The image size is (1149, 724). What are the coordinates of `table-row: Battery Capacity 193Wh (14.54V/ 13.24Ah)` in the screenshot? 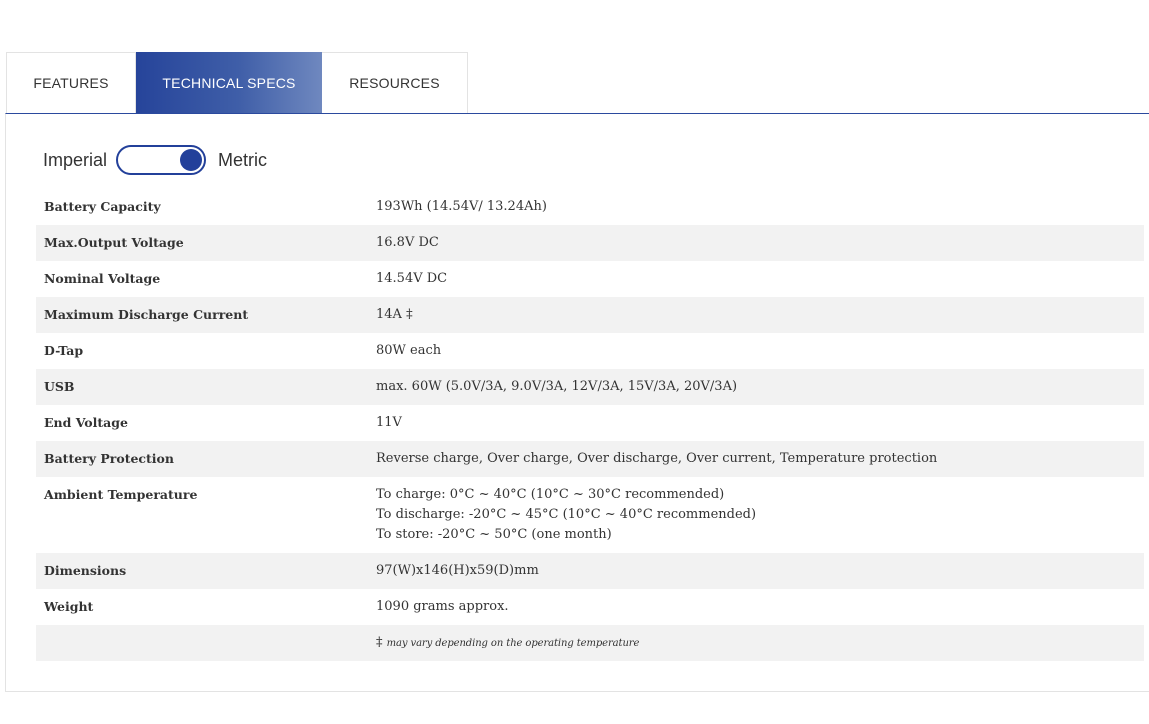 It's located at (590, 207).